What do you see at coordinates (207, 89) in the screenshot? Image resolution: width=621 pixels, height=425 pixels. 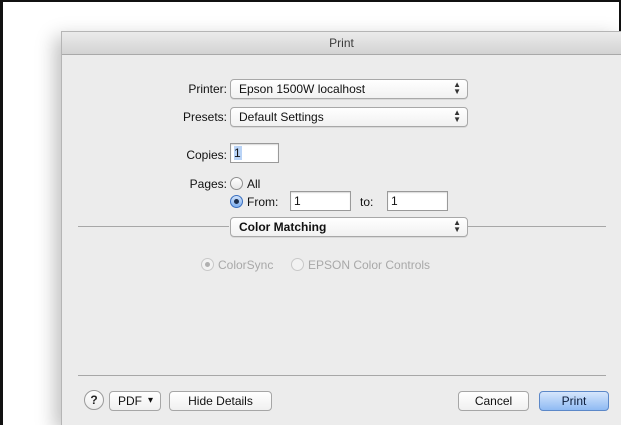 I see `printer-label: Printer:` at bounding box center [207, 89].